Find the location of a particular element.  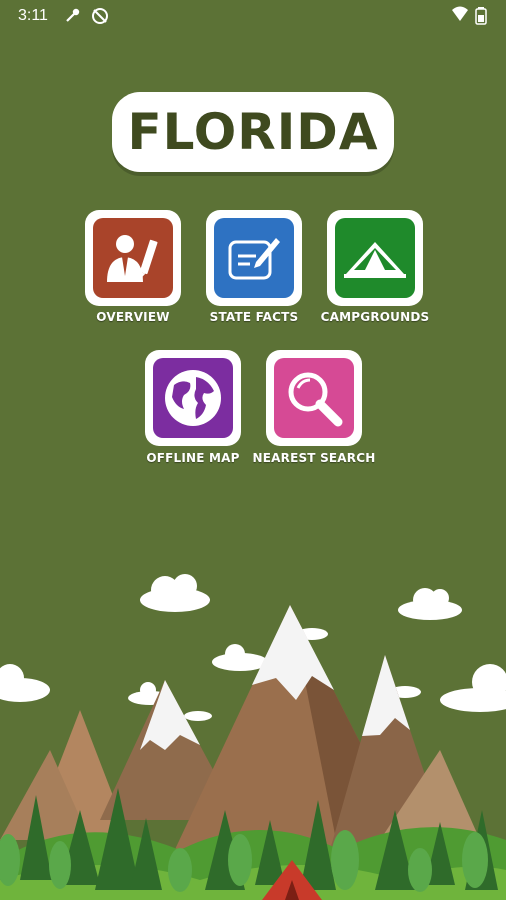

offline-map-button is located at coordinates (193, 398).